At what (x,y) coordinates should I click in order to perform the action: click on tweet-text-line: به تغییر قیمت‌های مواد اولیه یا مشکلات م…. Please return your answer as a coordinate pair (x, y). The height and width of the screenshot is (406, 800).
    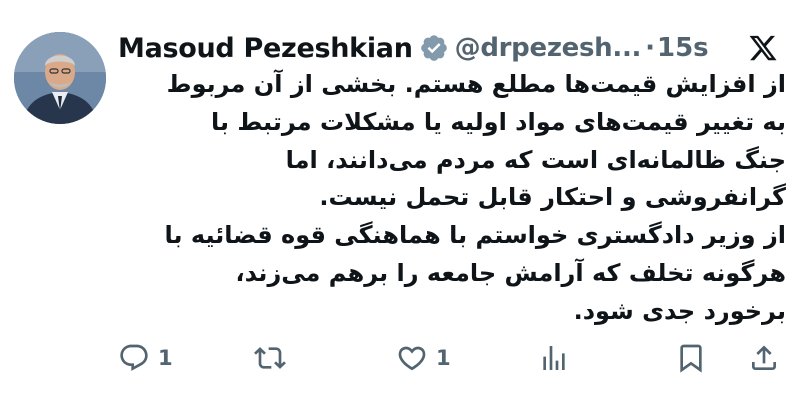
    Looking at the image, I should click on (498, 121).